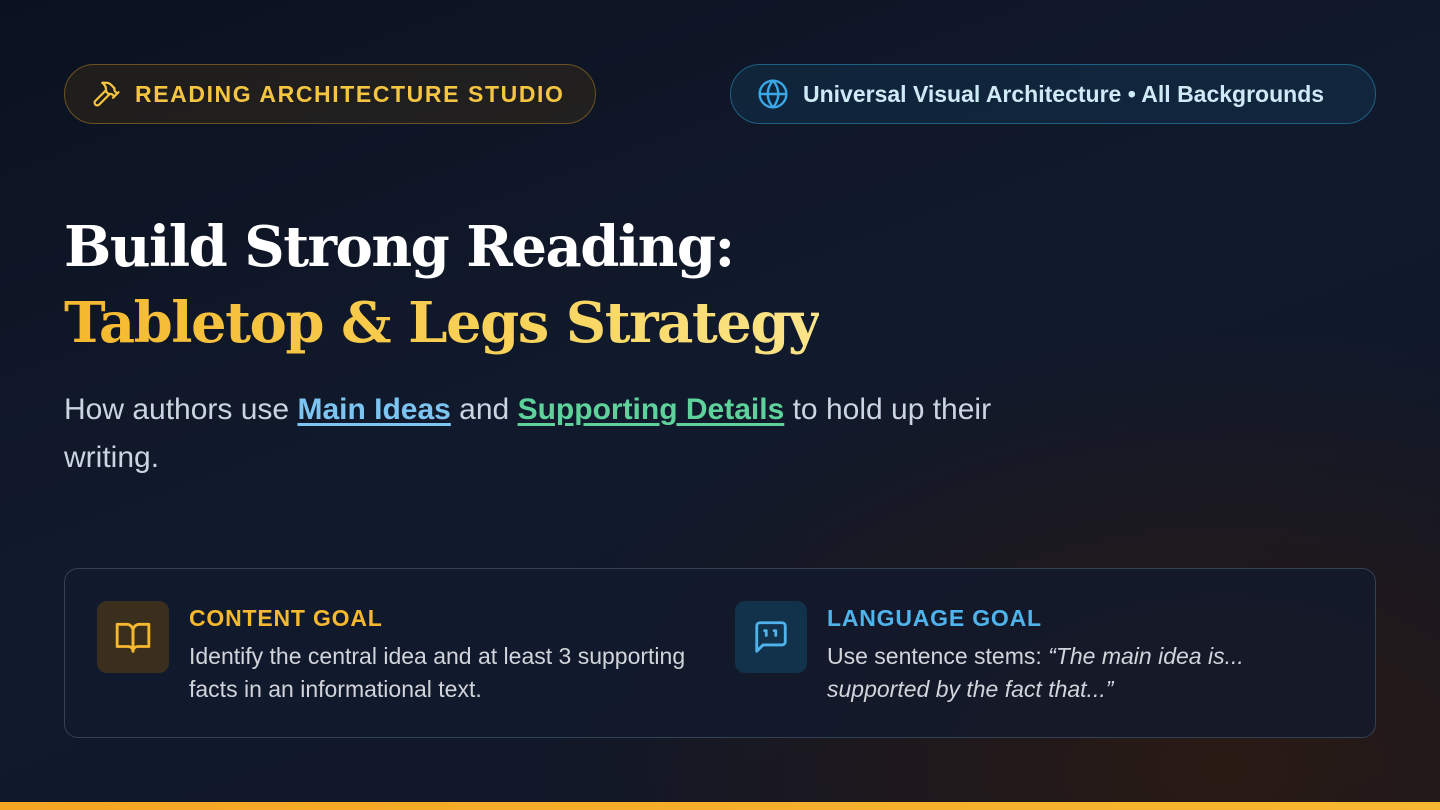  What do you see at coordinates (399, 247) in the screenshot?
I see `page-title: Build Strong Reading:` at bounding box center [399, 247].